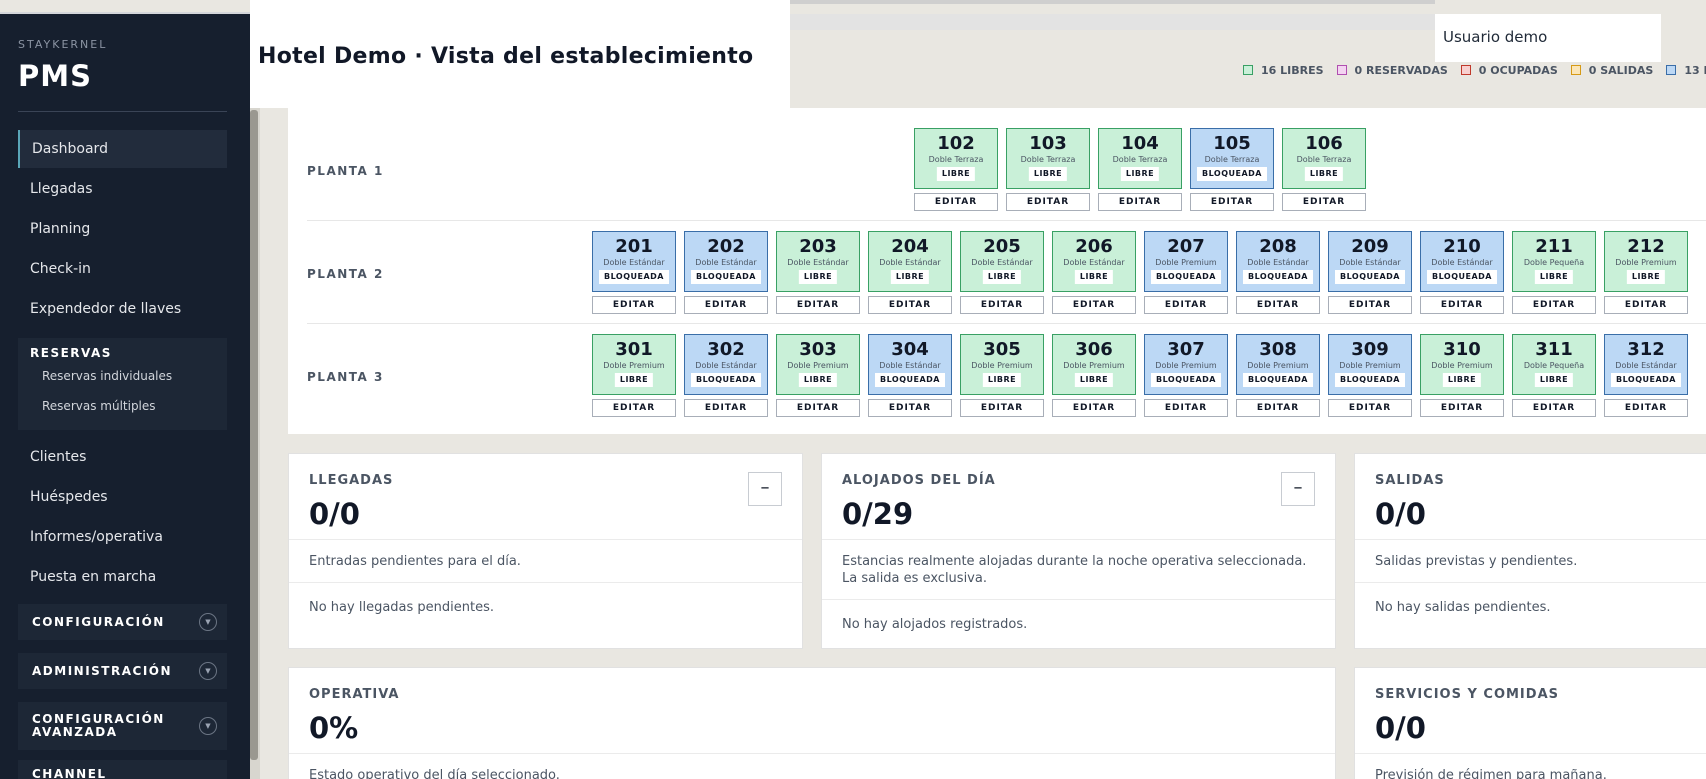 The image size is (1706, 779). What do you see at coordinates (1002, 261) in the screenshot?
I see `room-tile: 205 Doble Estándar LIBRE` at bounding box center [1002, 261].